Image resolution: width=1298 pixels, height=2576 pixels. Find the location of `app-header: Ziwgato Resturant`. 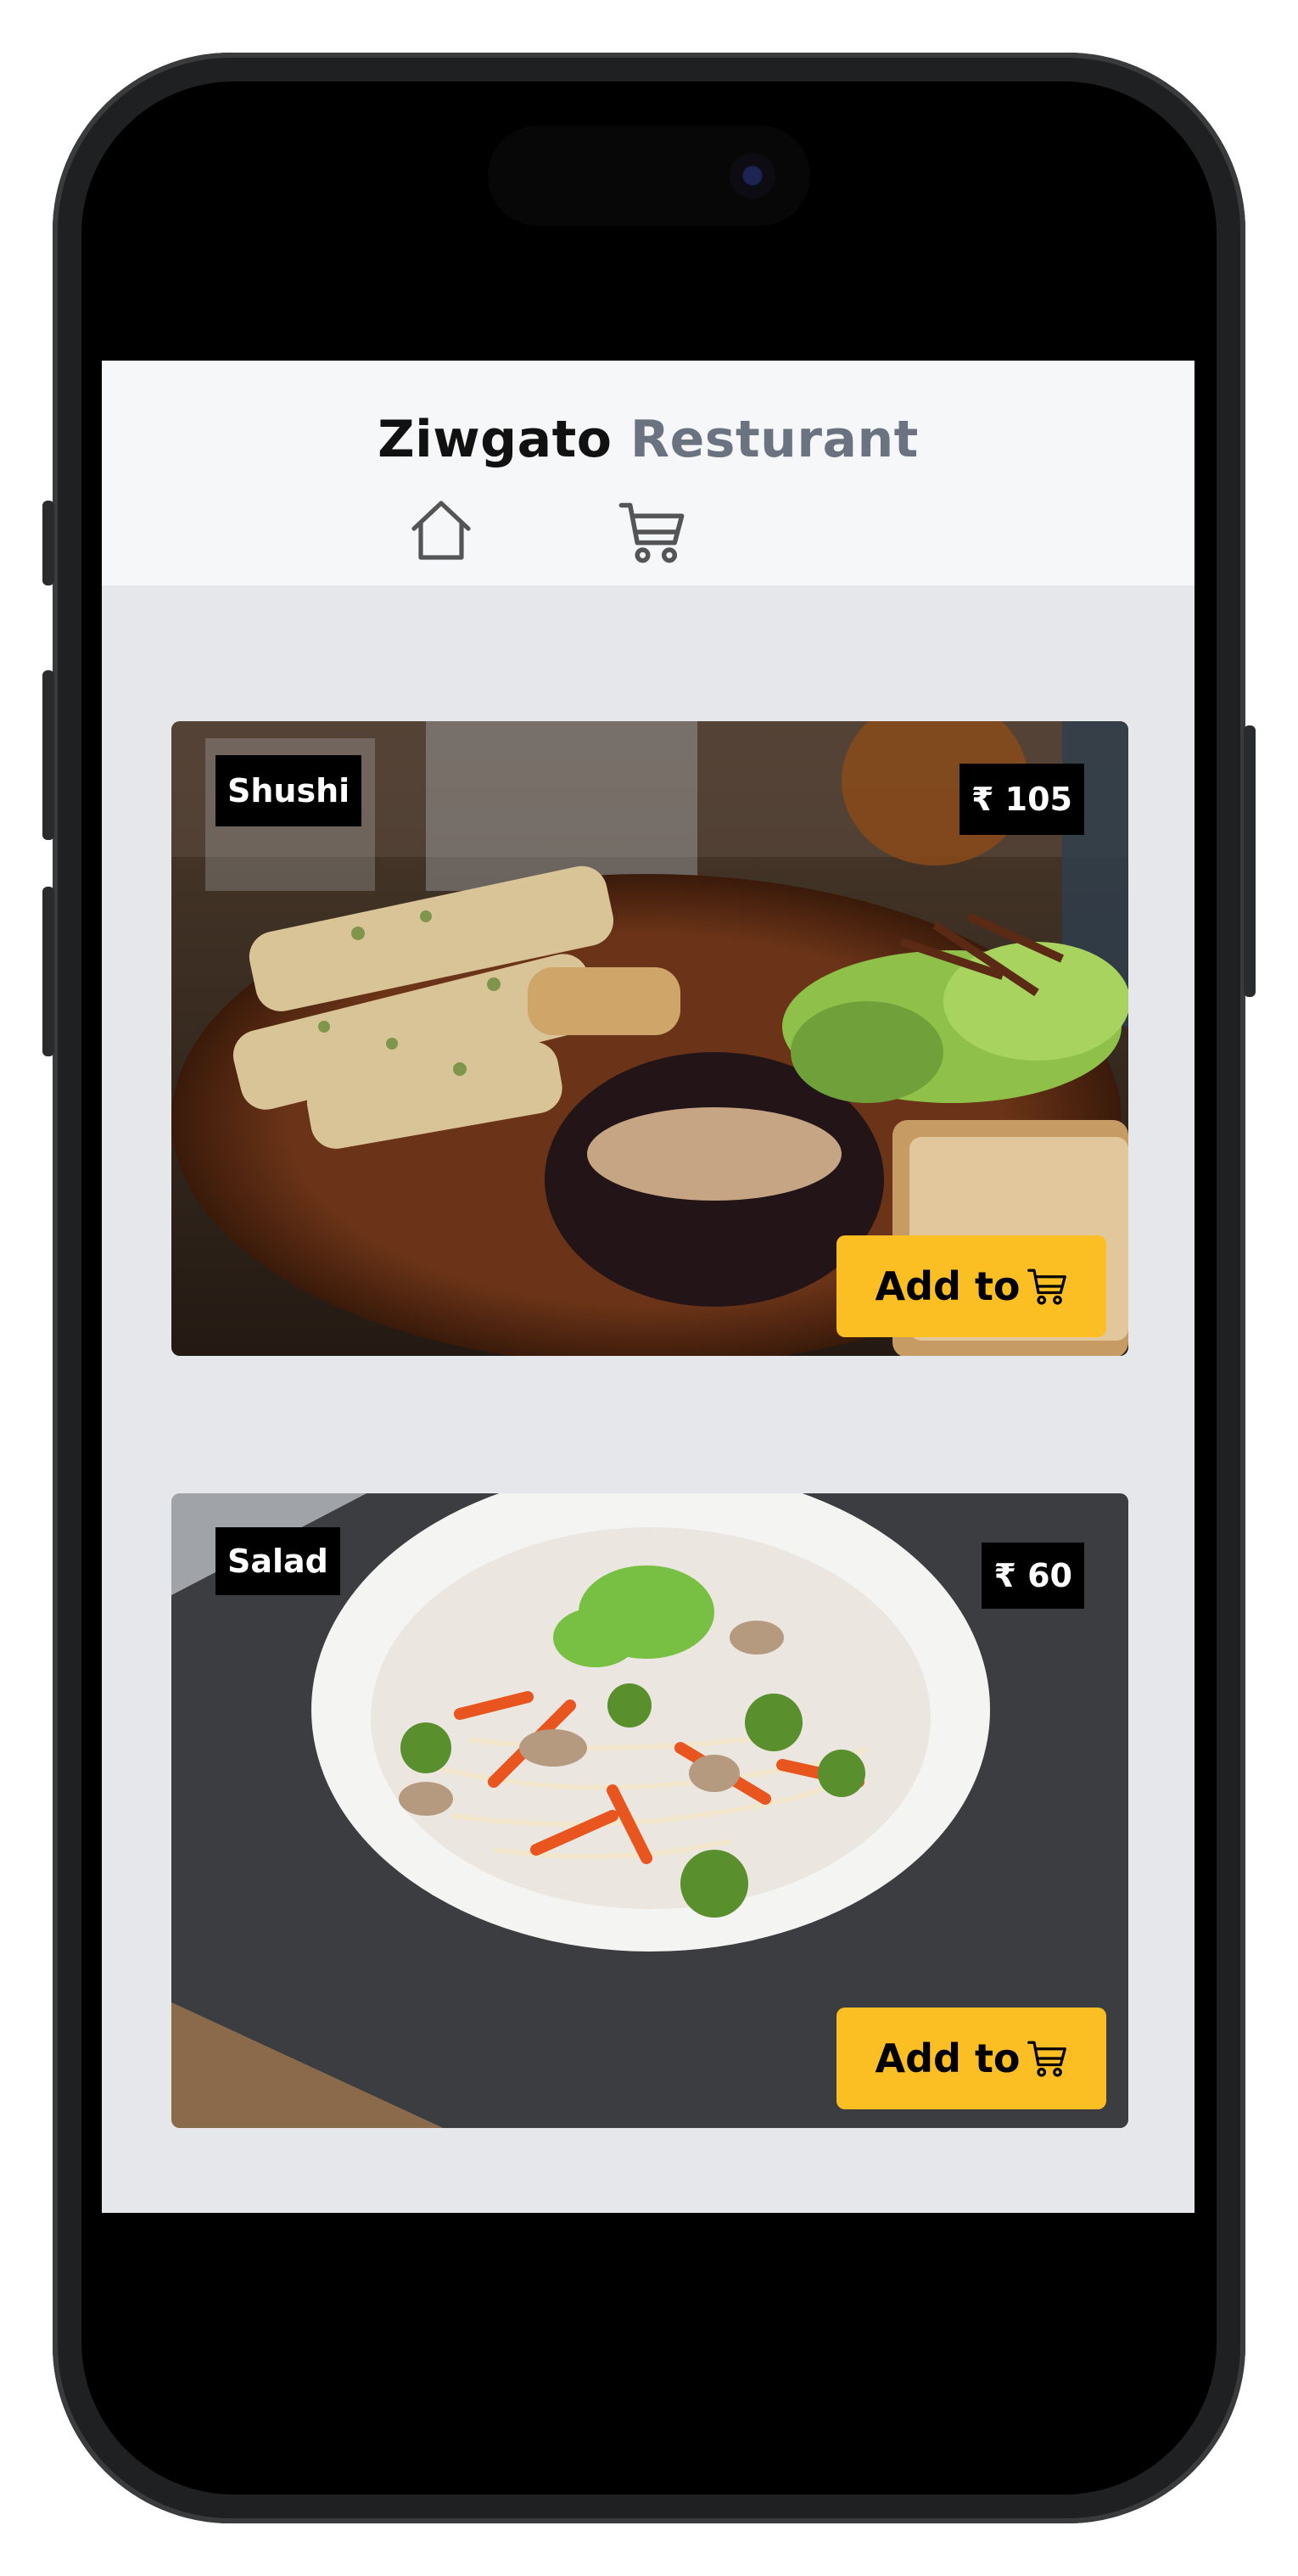

app-header: Ziwgato Resturant is located at coordinates (648, 473).